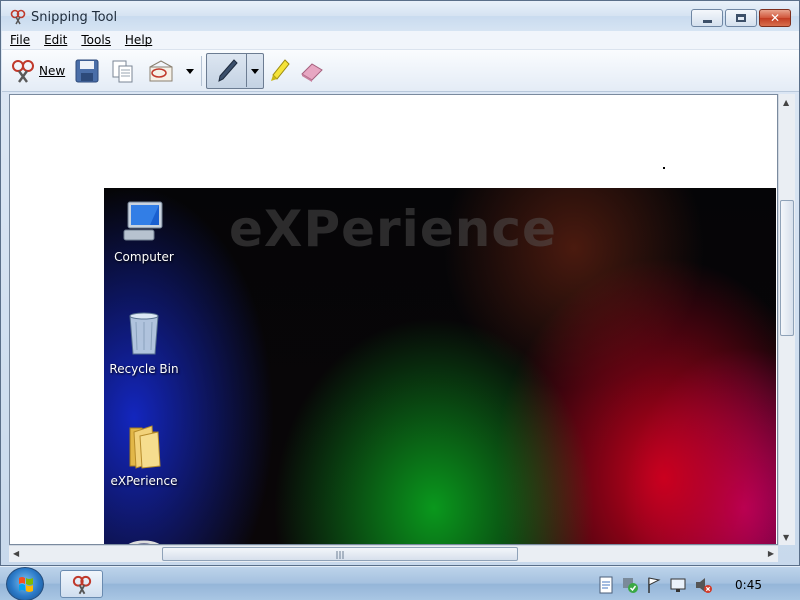 Image resolution: width=800 pixels, height=600 pixels. I want to click on horizontal-scrollbar: ◀ ▶, so click(393, 553).